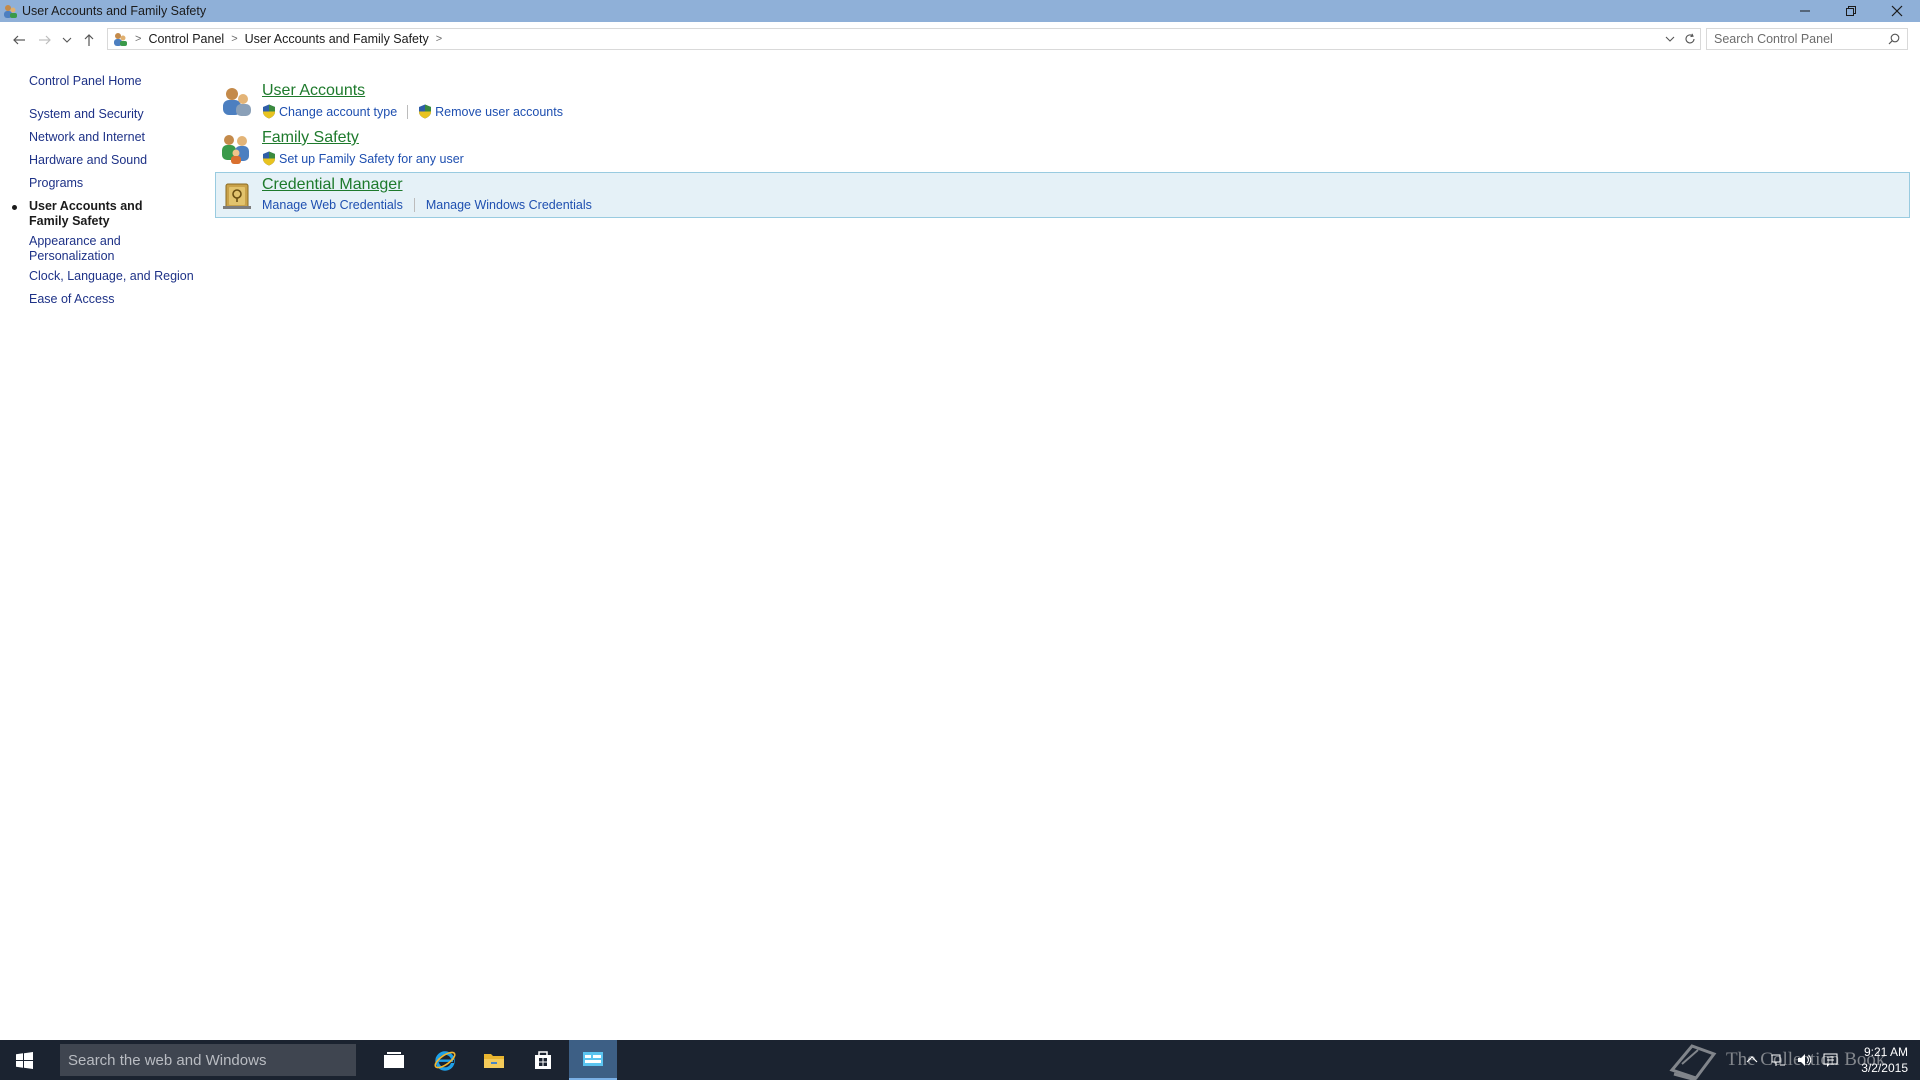 Image resolution: width=1920 pixels, height=1080 pixels. I want to click on file-explorer-button, so click(494, 1060).